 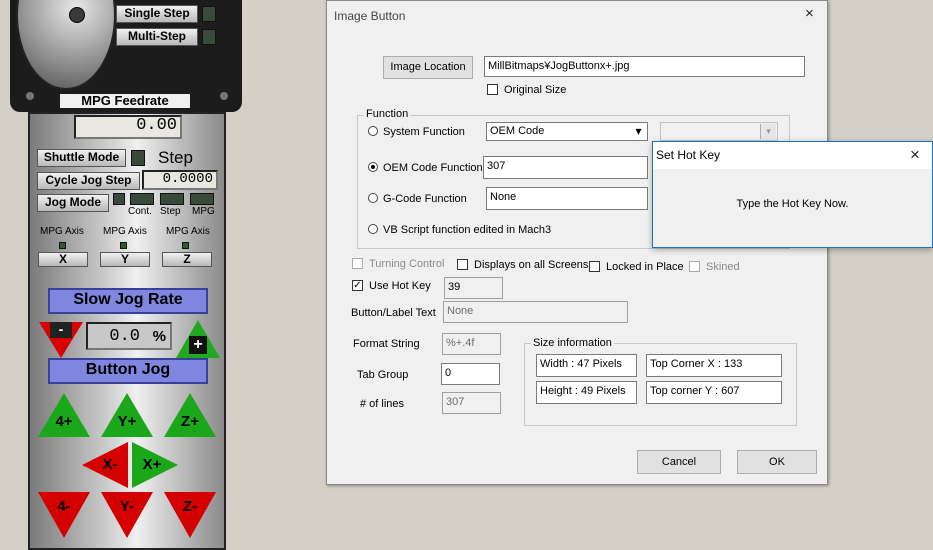 I want to click on hot-key-message: Type the Hot Key Now., so click(x=792, y=204).